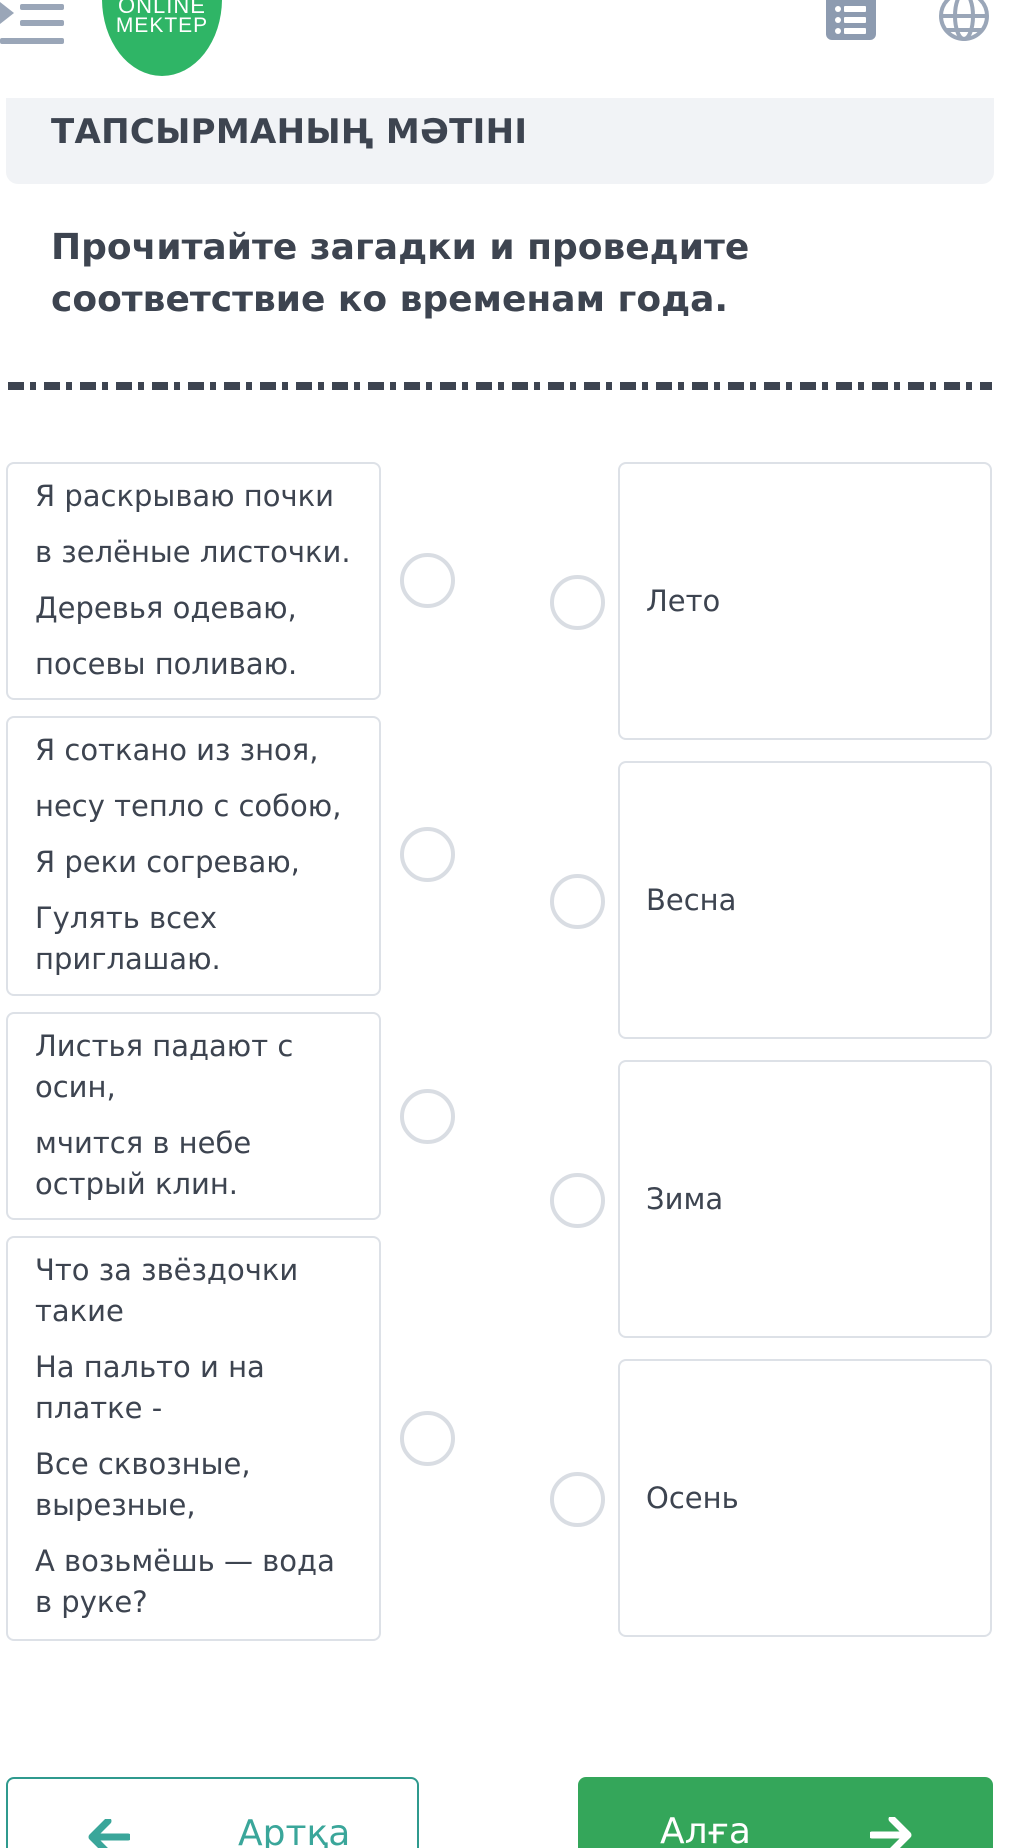 This screenshot has width=1010, height=1848. I want to click on section-title: ТАПСЫРМАНЫҢ МӘТІНІ, so click(289, 132).